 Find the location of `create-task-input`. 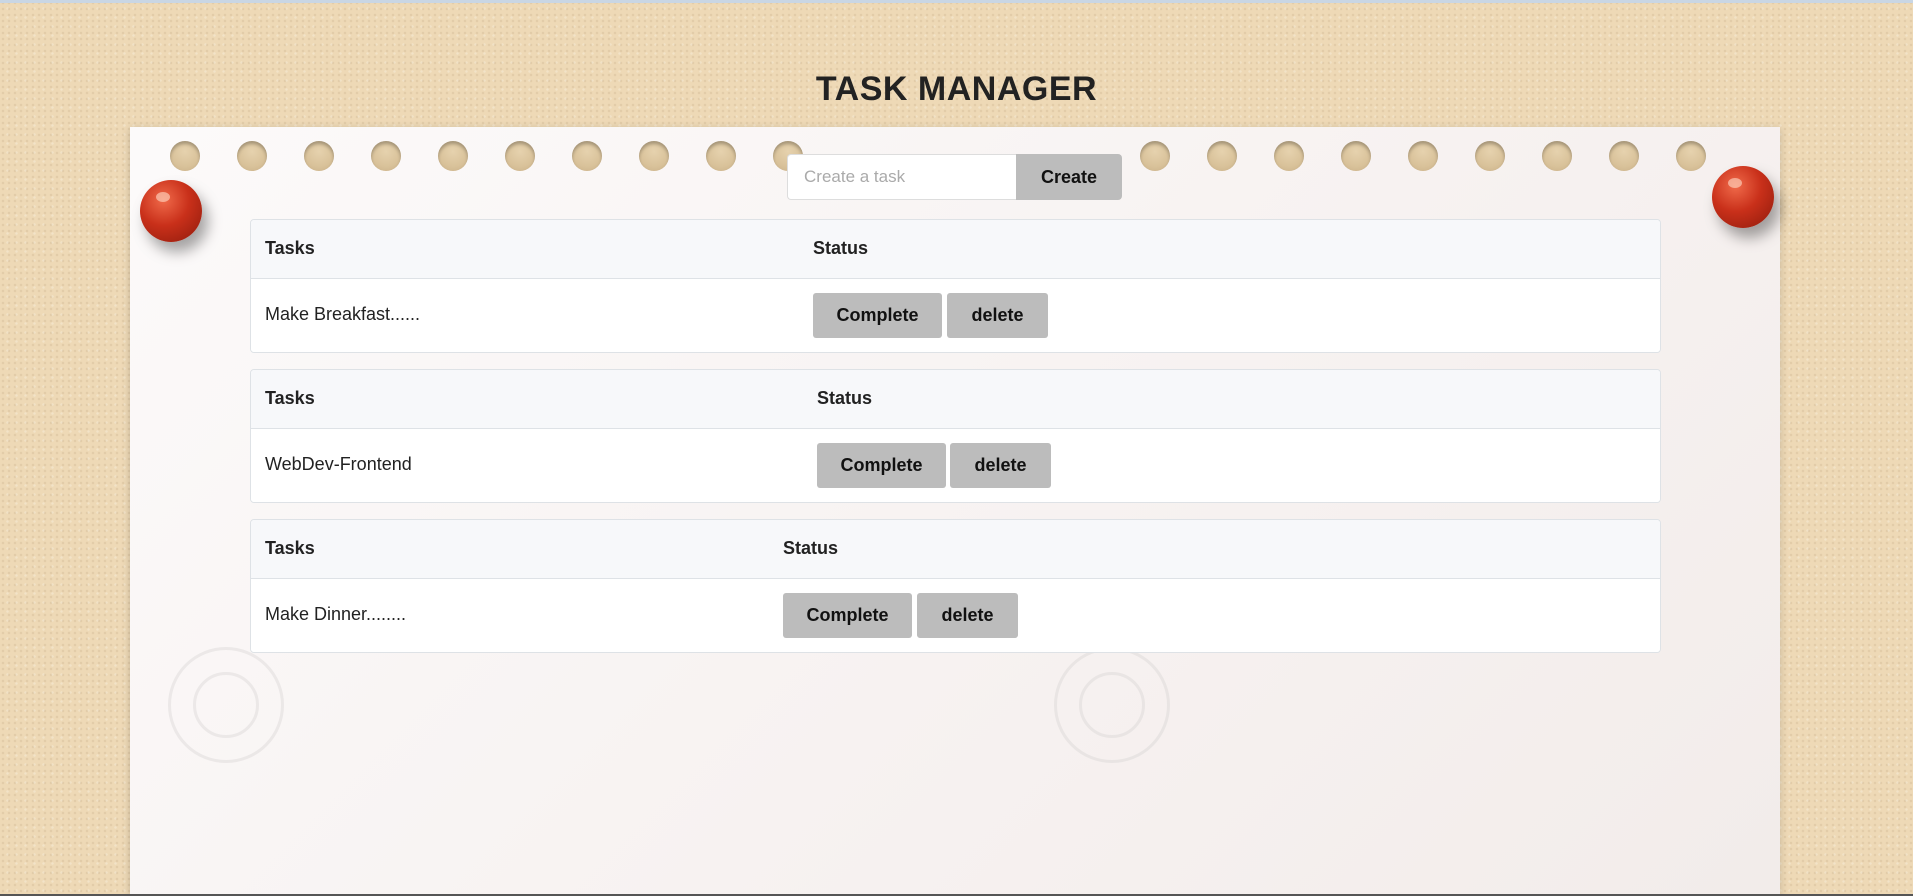

create-task-input is located at coordinates (901, 177).